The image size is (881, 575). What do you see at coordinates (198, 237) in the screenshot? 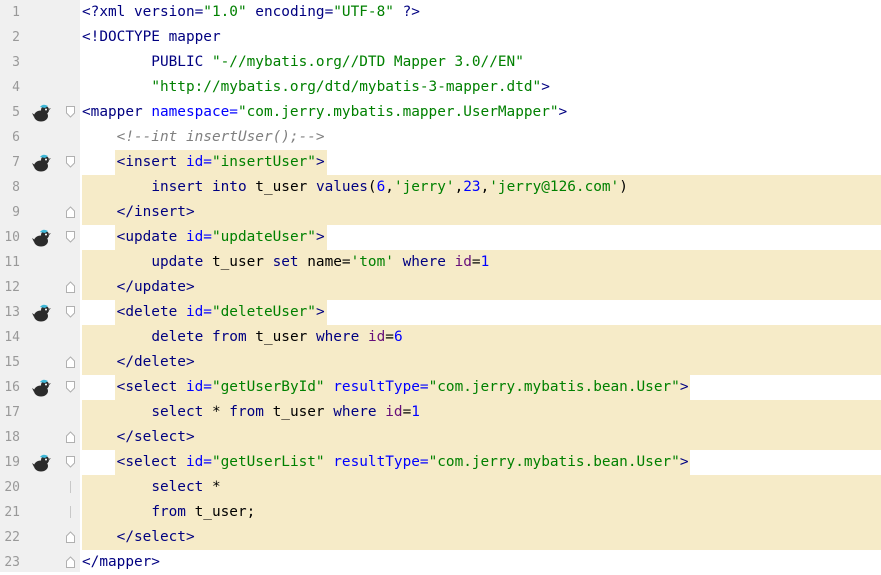
I see `code-token: id=` at bounding box center [198, 237].